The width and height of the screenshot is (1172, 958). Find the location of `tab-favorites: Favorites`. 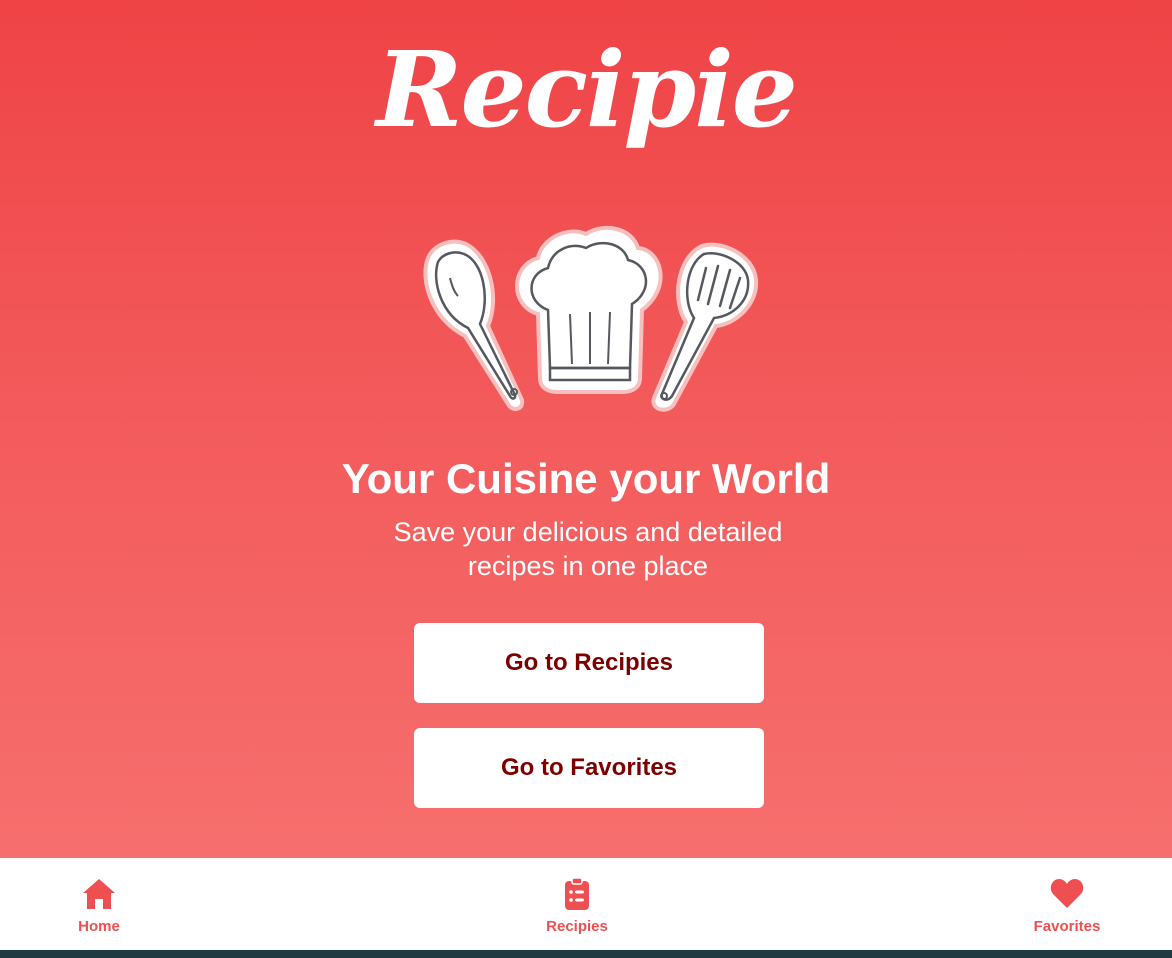

tab-favorites: Favorites is located at coordinates (1067, 904).